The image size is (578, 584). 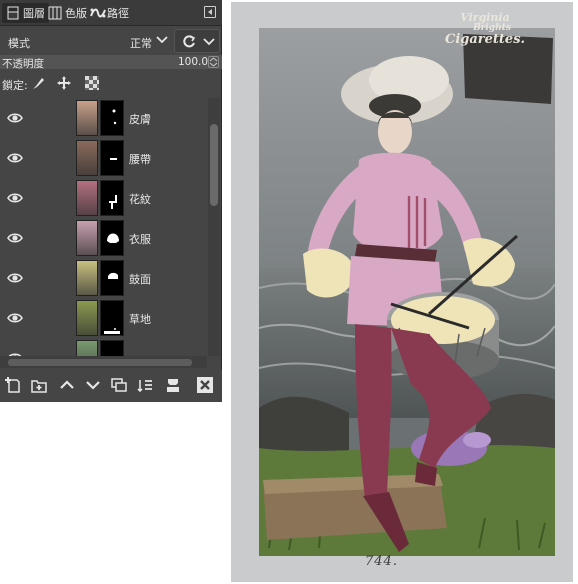 I want to click on layer-name: 衣服, so click(x=140, y=239).